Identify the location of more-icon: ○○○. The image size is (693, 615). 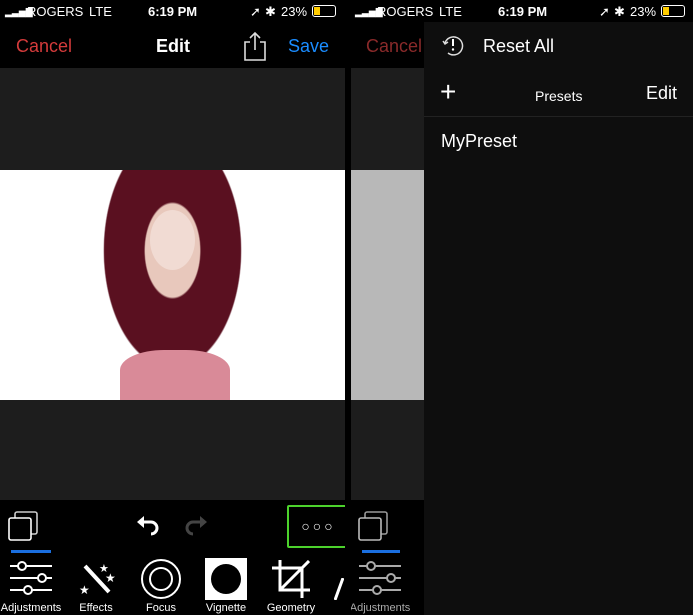
(318, 526).